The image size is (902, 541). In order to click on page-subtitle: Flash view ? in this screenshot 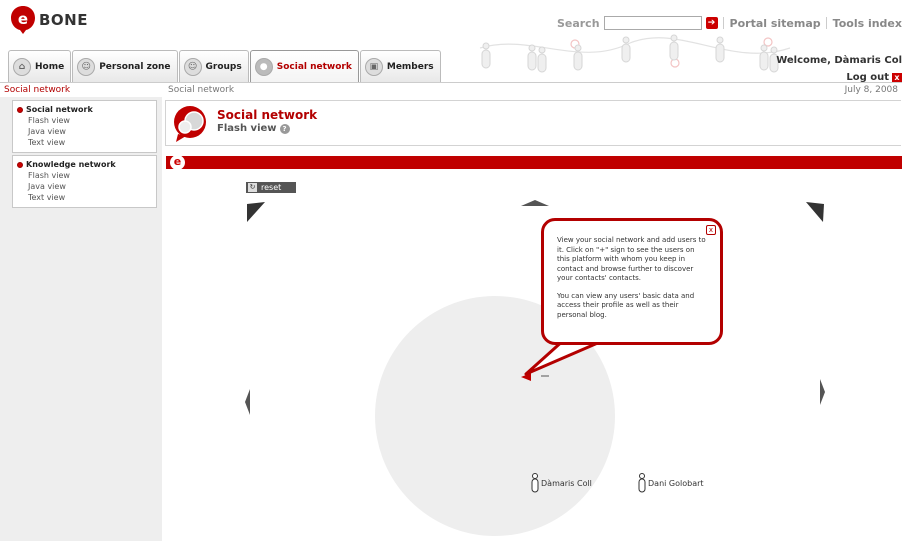, I will do `click(253, 128)`.